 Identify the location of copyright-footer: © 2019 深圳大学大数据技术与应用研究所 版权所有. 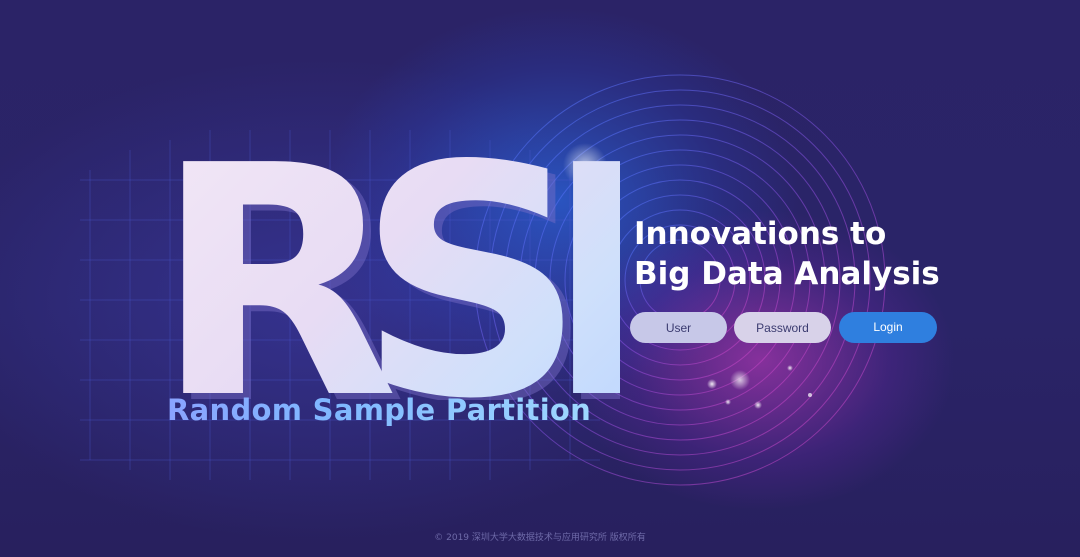
(540, 538).